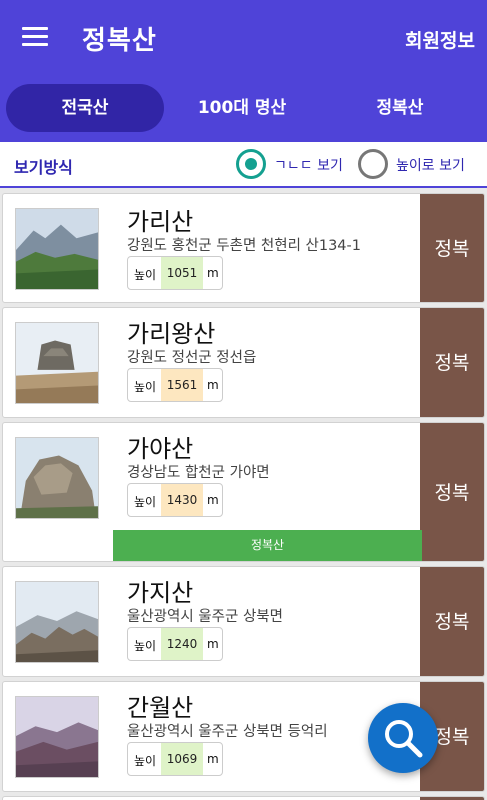 This screenshot has width=487, height=800. I want to click on view-mode-bar: 보기방식 ㄱㄴㄷ 보기 높이로 보기, so click(243, 165).